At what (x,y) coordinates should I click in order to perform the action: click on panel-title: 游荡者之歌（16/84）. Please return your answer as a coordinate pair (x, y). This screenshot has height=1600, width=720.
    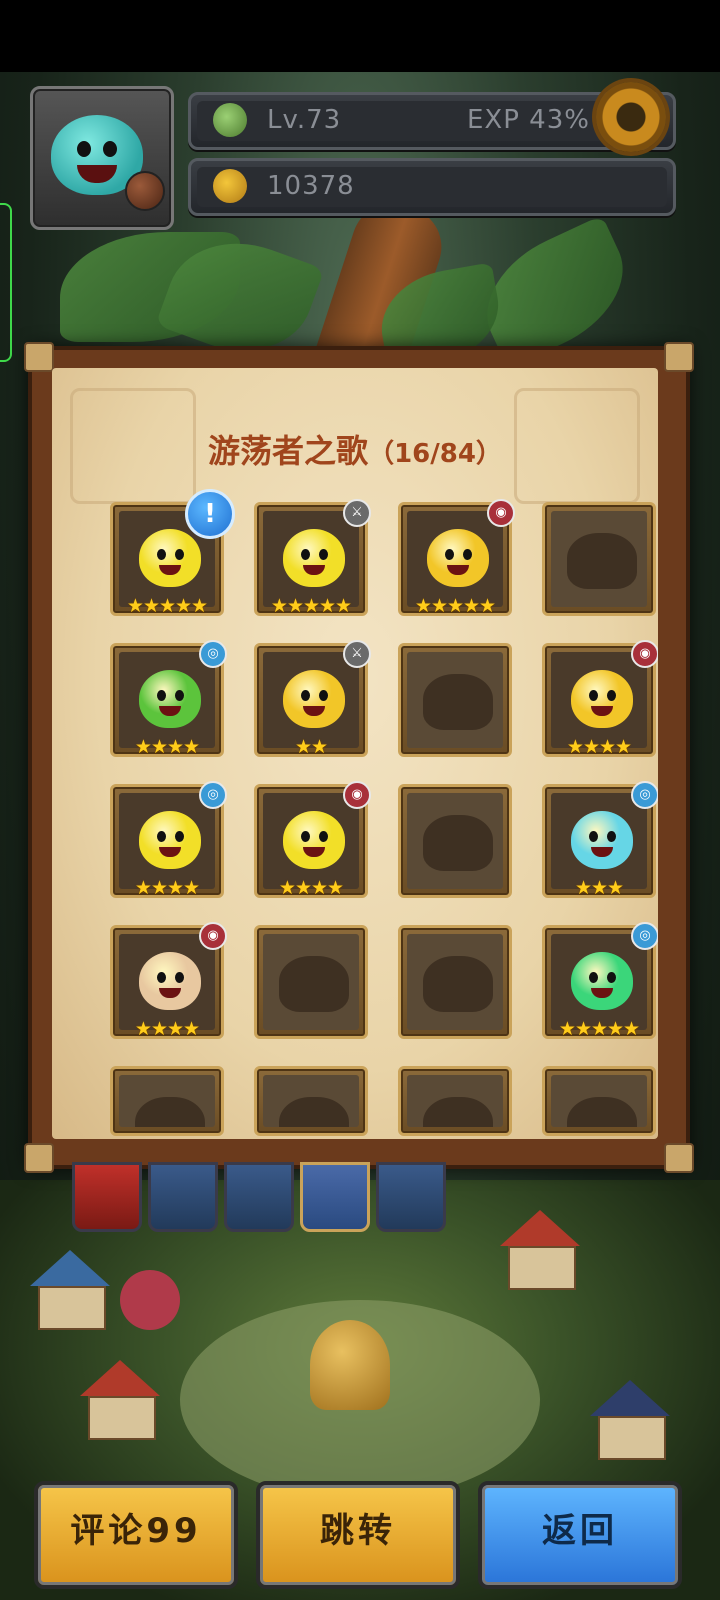
    Looking at the image, I should click on (355, 449).